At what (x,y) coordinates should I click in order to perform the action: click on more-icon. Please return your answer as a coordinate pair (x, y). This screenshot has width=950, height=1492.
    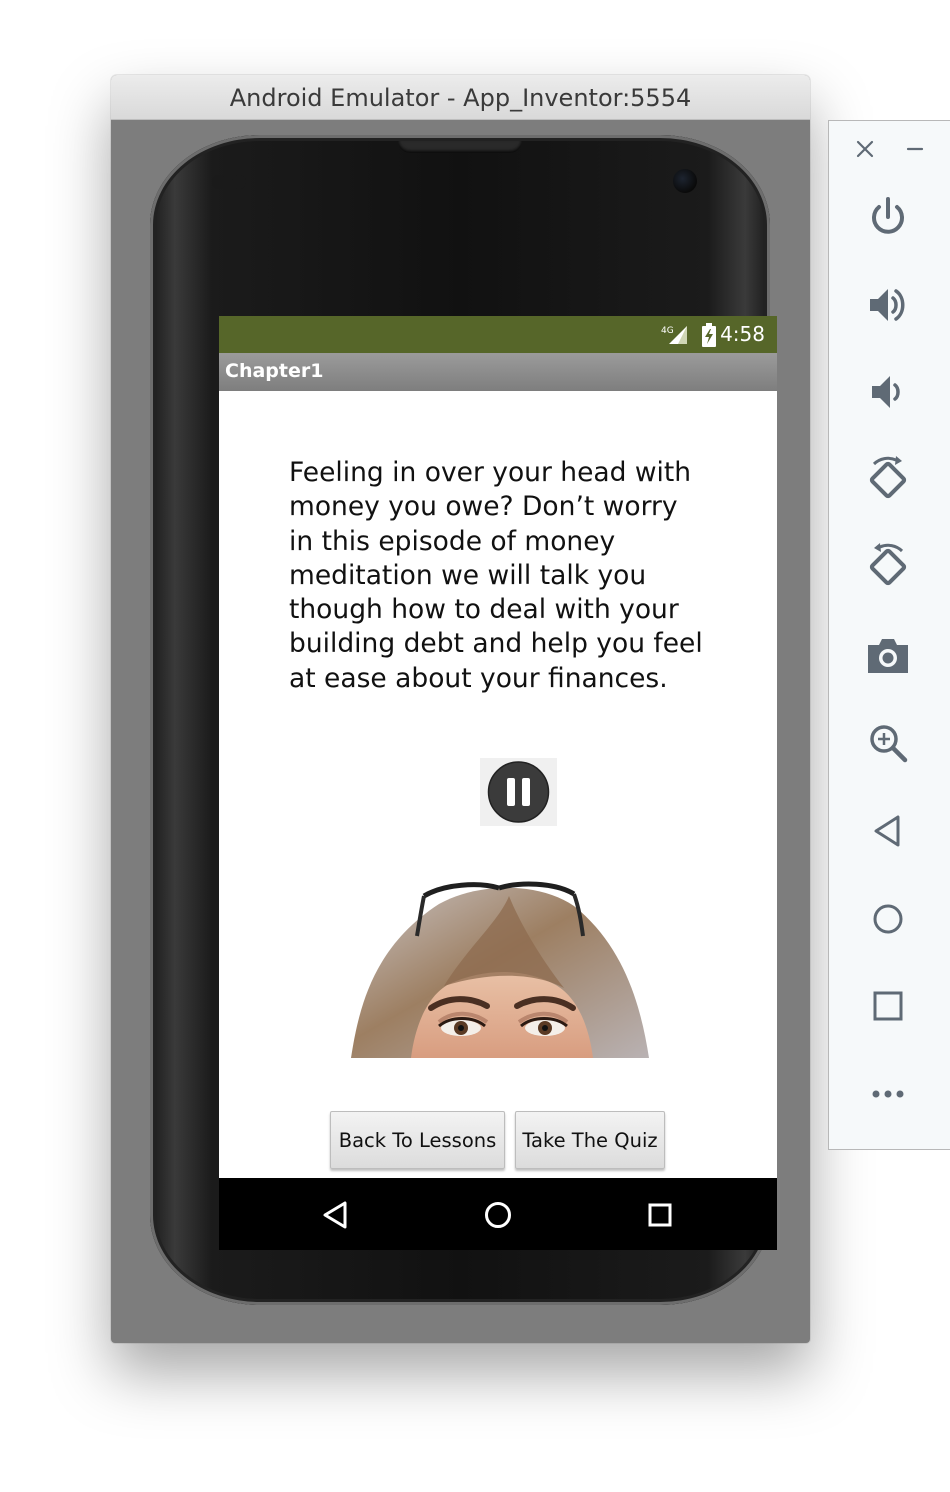
    Looking at the image, I should click on (888, 1094).